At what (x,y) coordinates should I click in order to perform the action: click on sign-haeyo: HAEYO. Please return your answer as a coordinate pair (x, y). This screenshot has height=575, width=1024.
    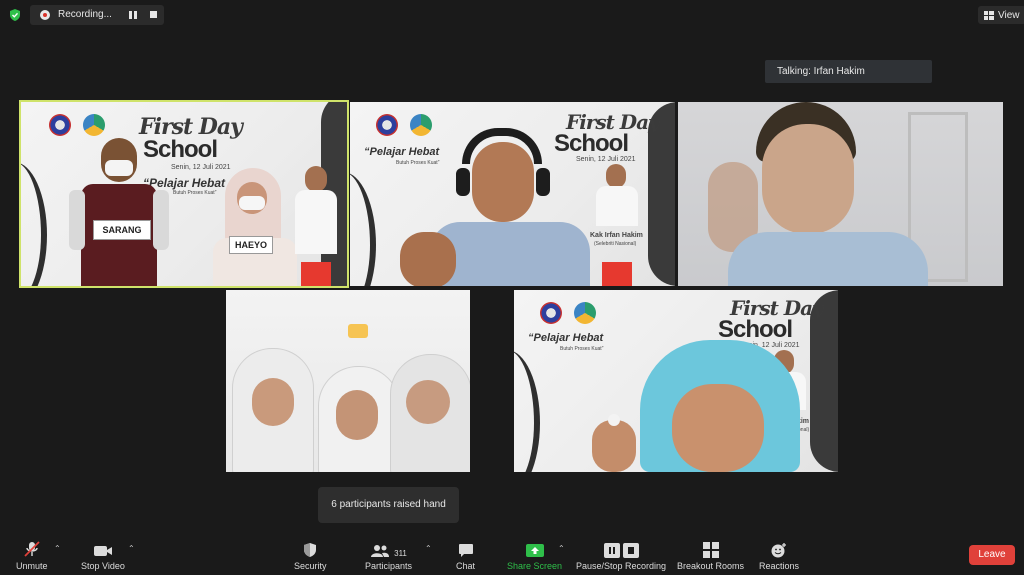
    Looking at the image, I should click on (251, 245).